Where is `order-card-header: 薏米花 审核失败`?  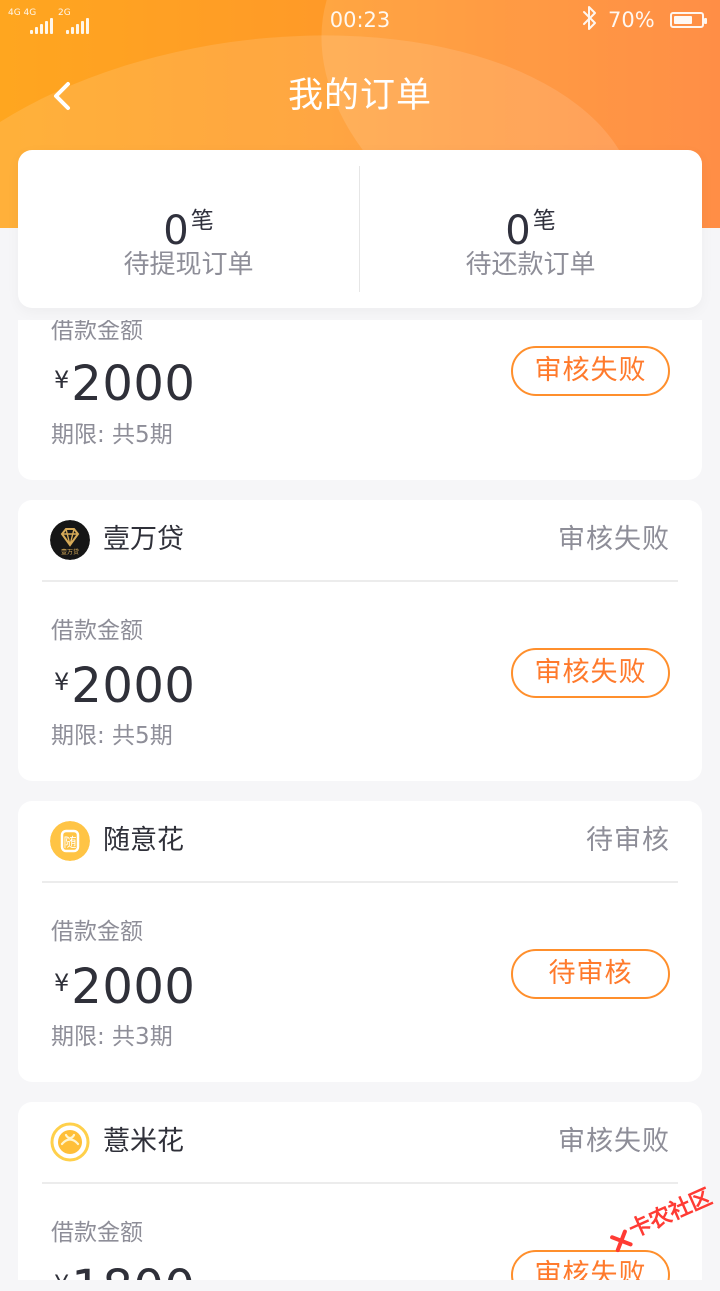 order-card-header: 薏米花 审核失败 is located at coordinates (360, 1143).